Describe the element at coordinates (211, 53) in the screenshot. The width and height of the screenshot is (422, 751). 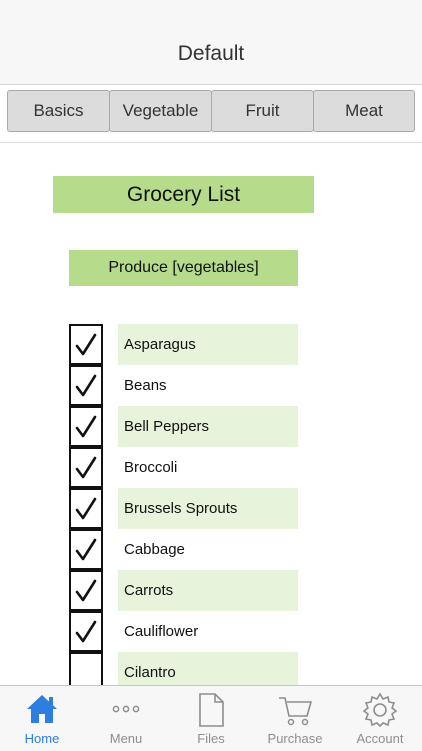
I see `page-title: Default` at that location.